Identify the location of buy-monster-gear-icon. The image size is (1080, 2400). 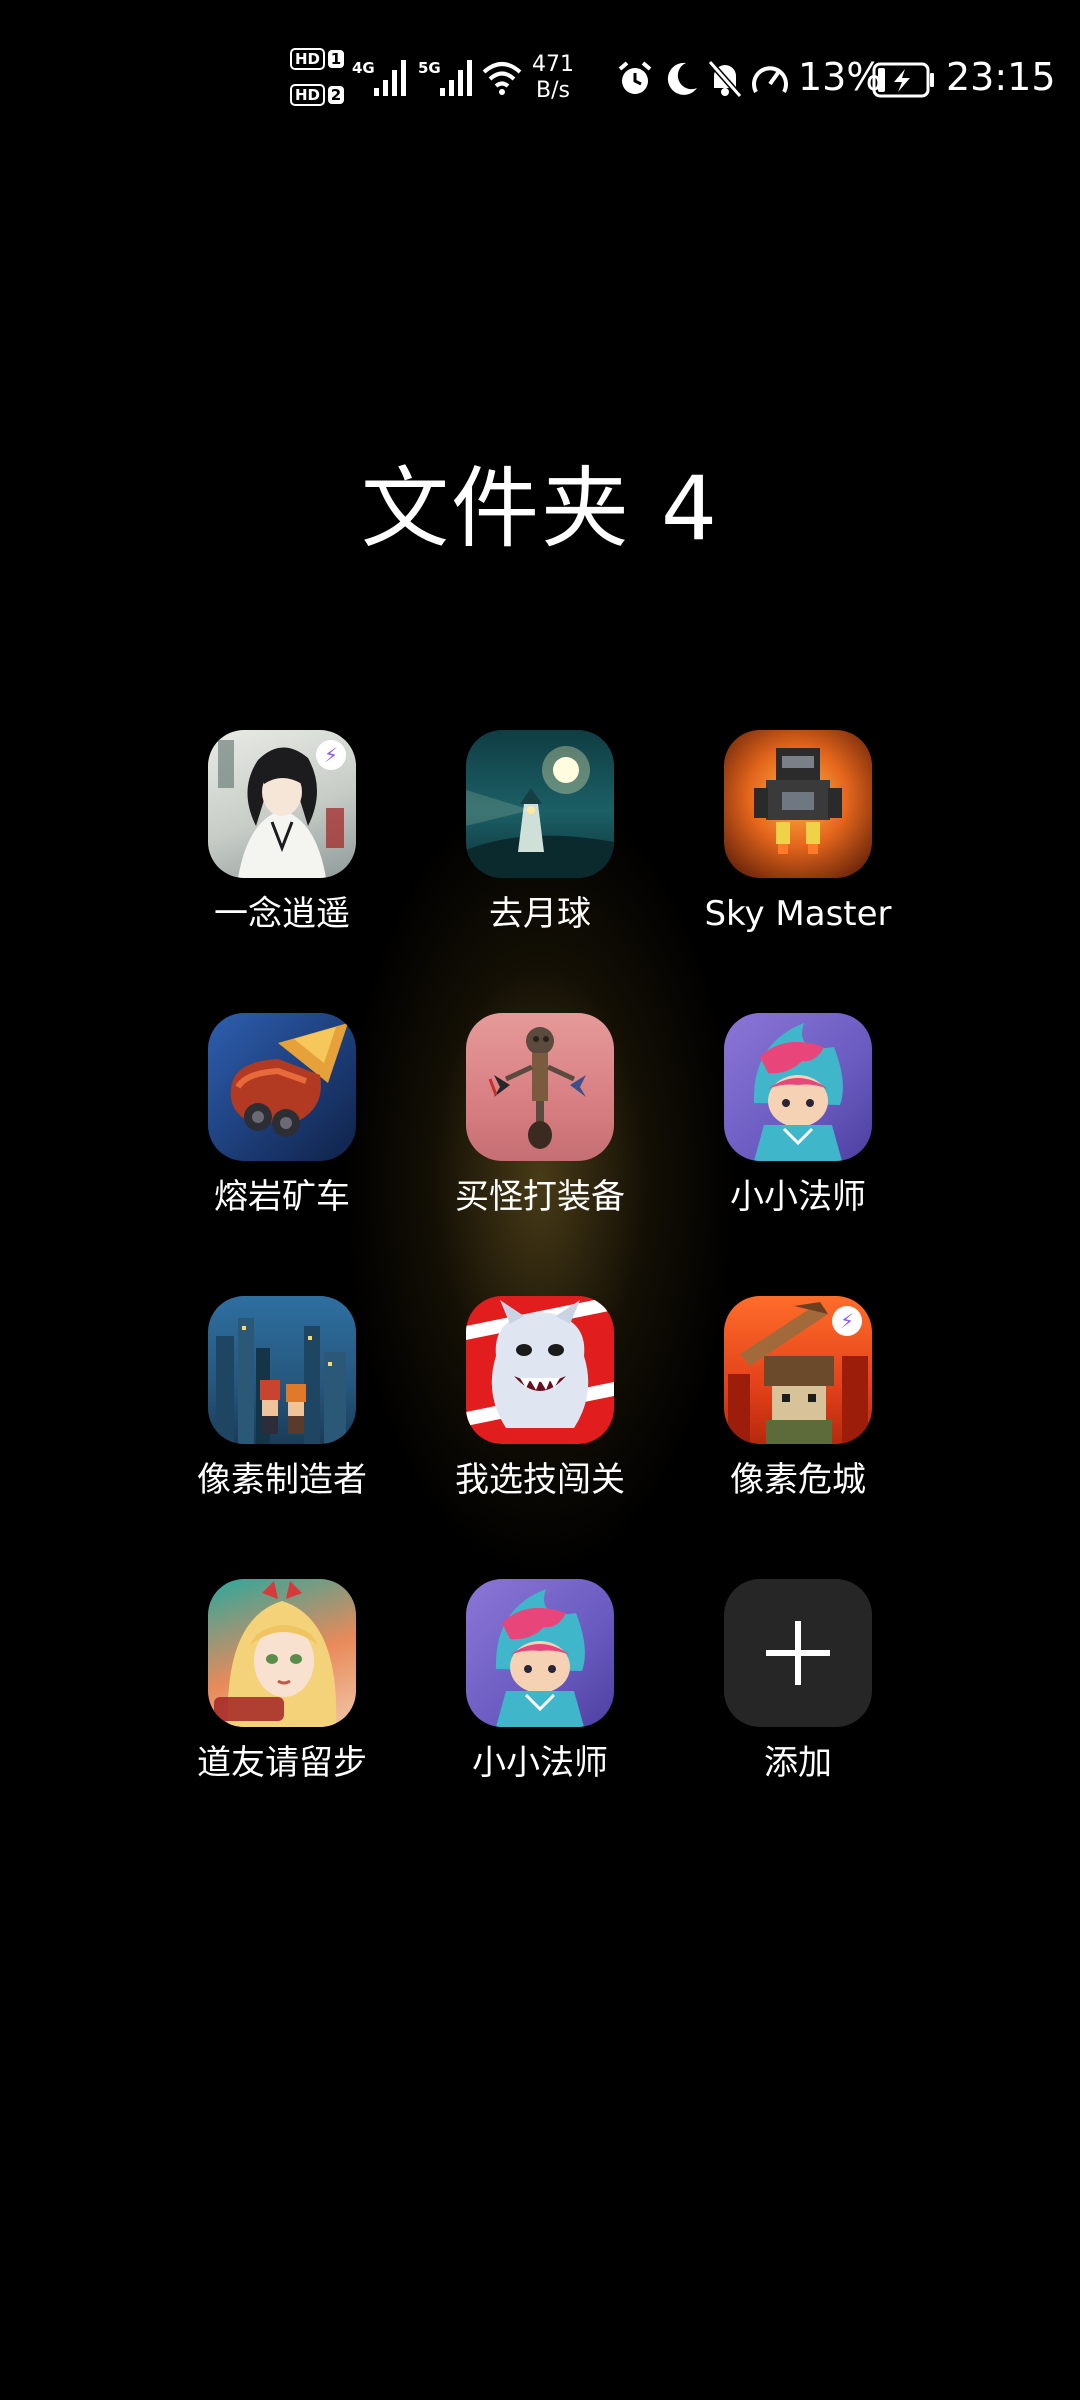
(540, 1087).